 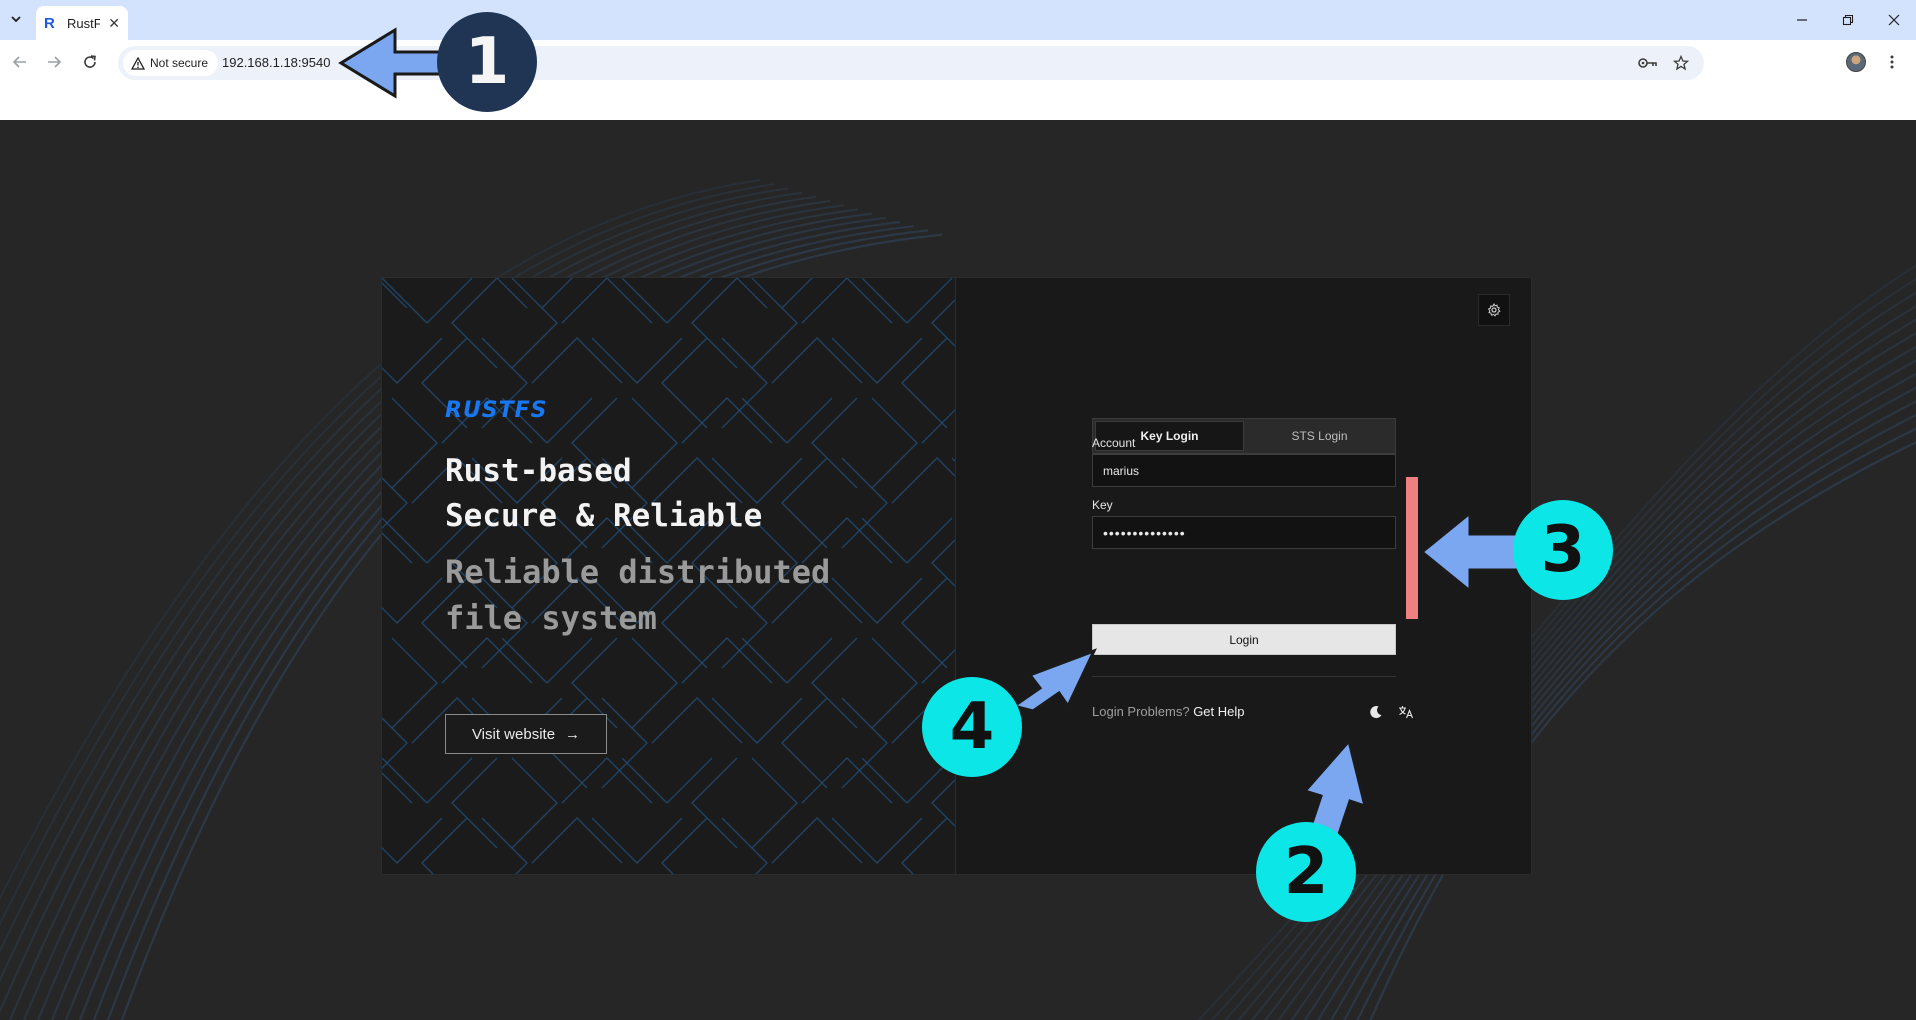 I want to click on reload-button, so click(x=90, y=62).